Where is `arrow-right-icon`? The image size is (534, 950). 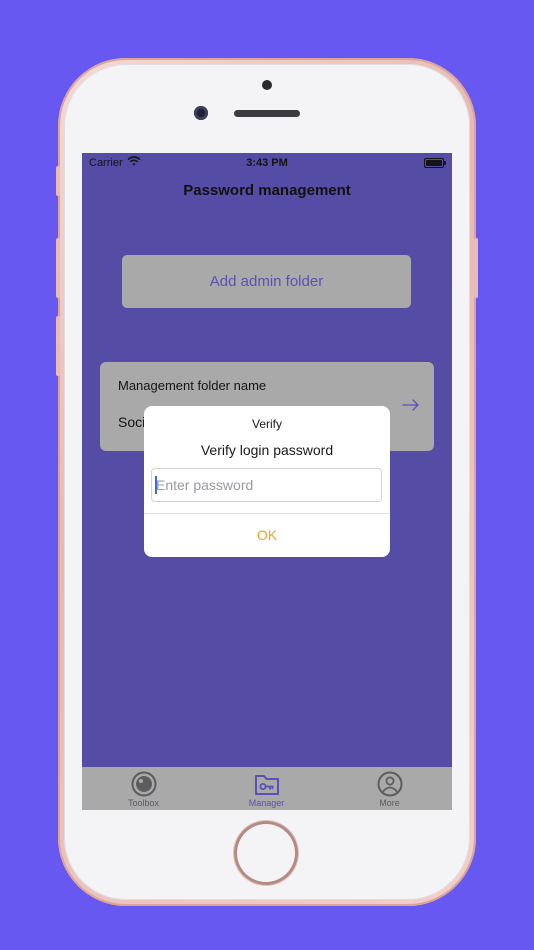
arrow-right-icon is located at coordinates (410, 405).